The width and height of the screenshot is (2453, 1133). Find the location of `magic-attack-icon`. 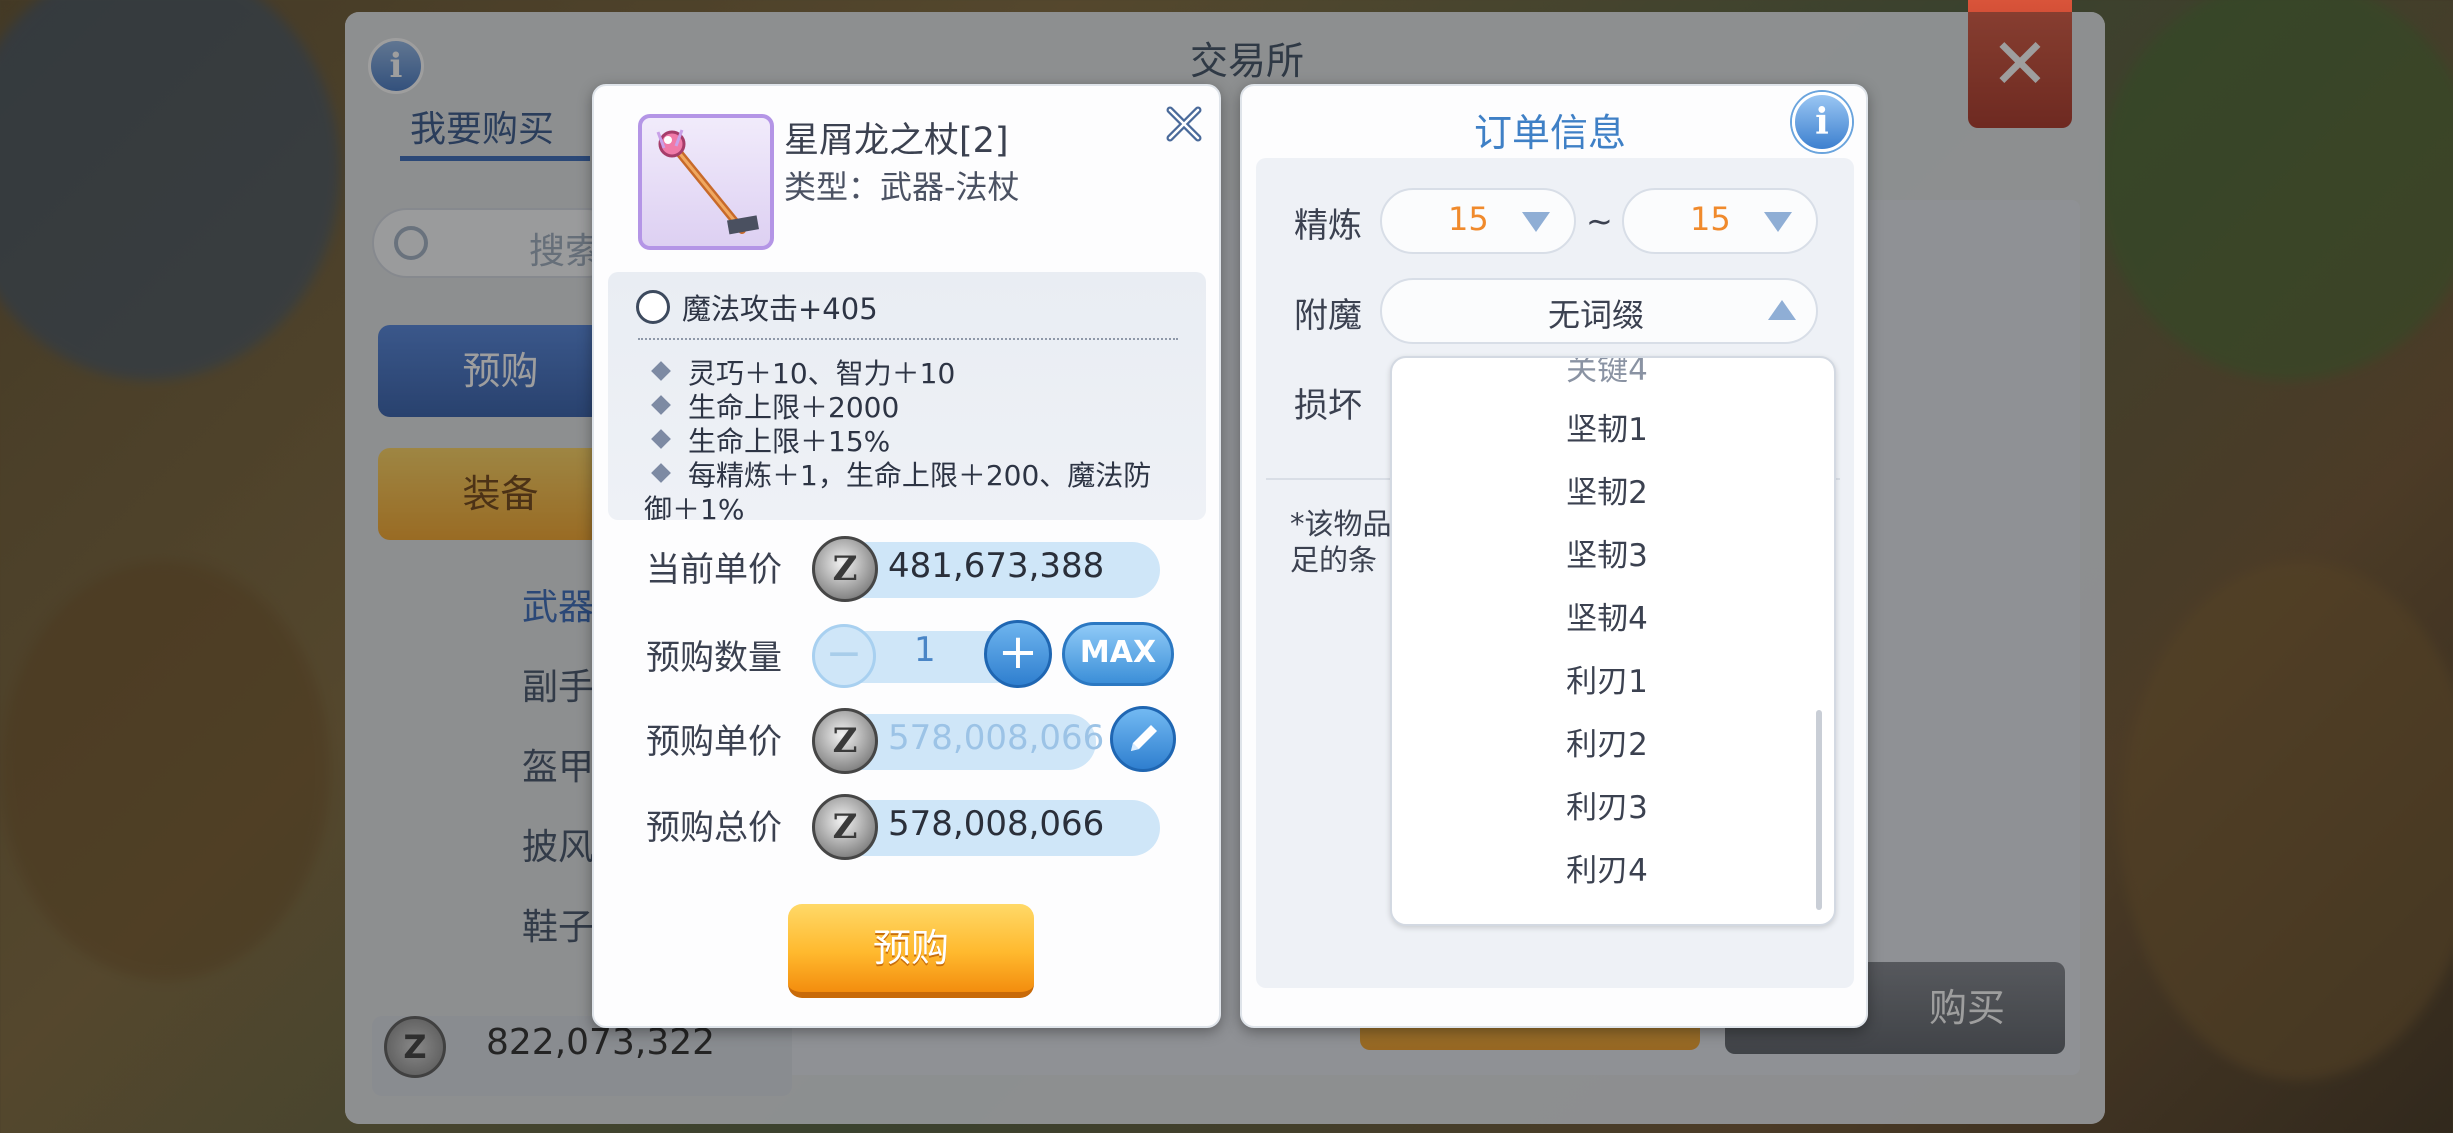

magic-attack-icon is located at coordinates (653, 307).